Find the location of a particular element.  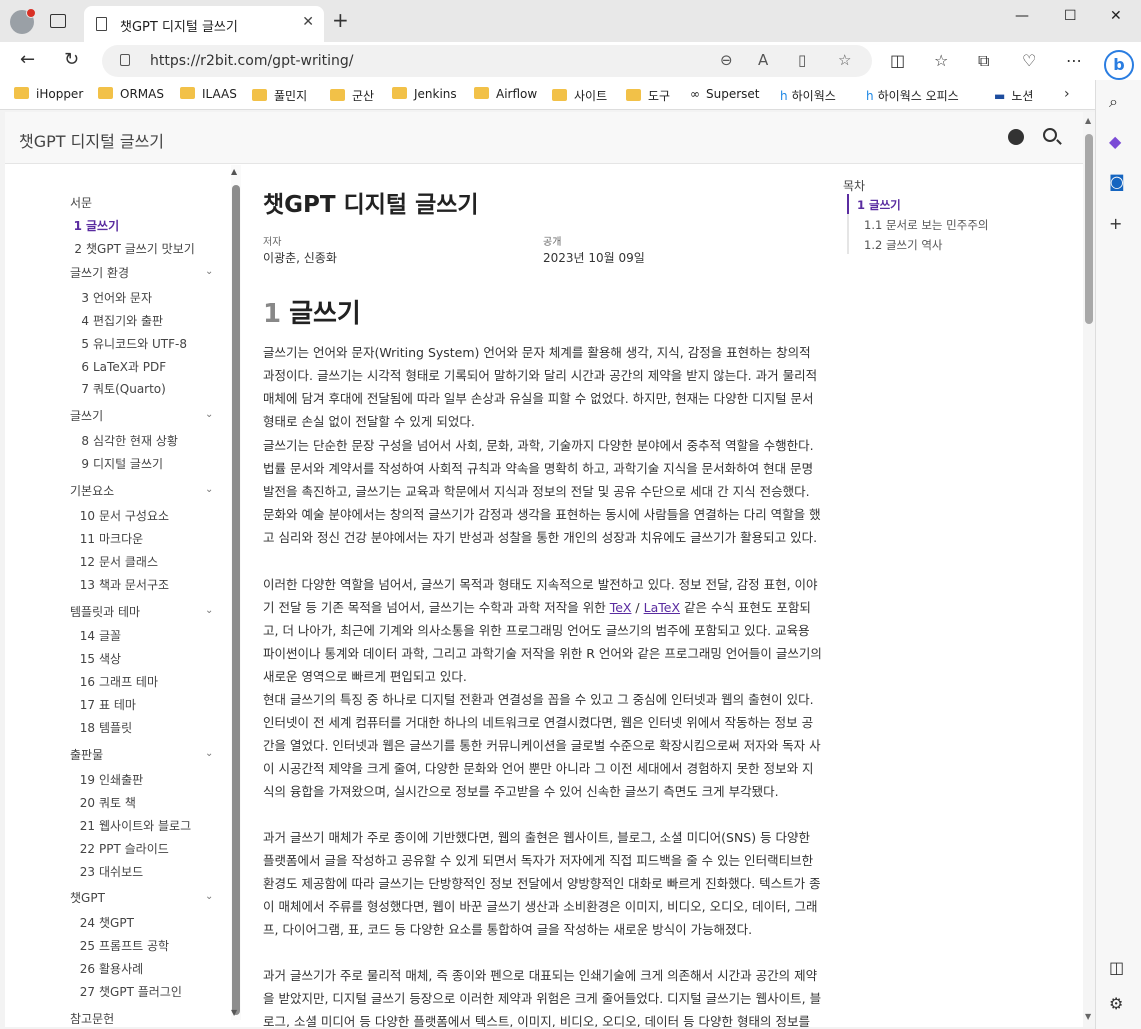

sidebar-section: 기본요소 is located at coordinates (92, 490).